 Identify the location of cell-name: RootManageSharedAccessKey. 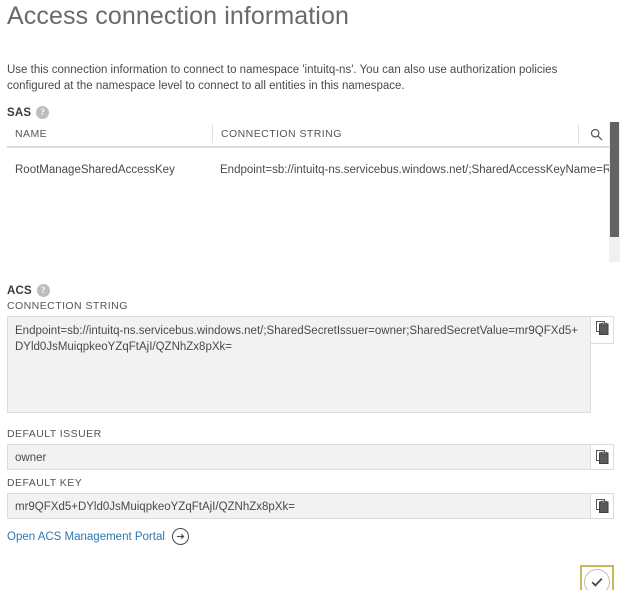
(95, 170).